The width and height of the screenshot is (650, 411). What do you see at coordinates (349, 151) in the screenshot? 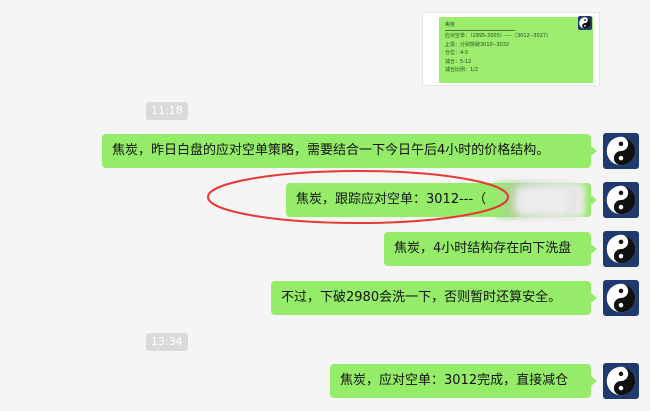
I see `message-bubble: 焦炭，昨日白盘的应对空单策略，需要结合一下今日午后4小时的价格结构。` at bounding box center [349, 151].